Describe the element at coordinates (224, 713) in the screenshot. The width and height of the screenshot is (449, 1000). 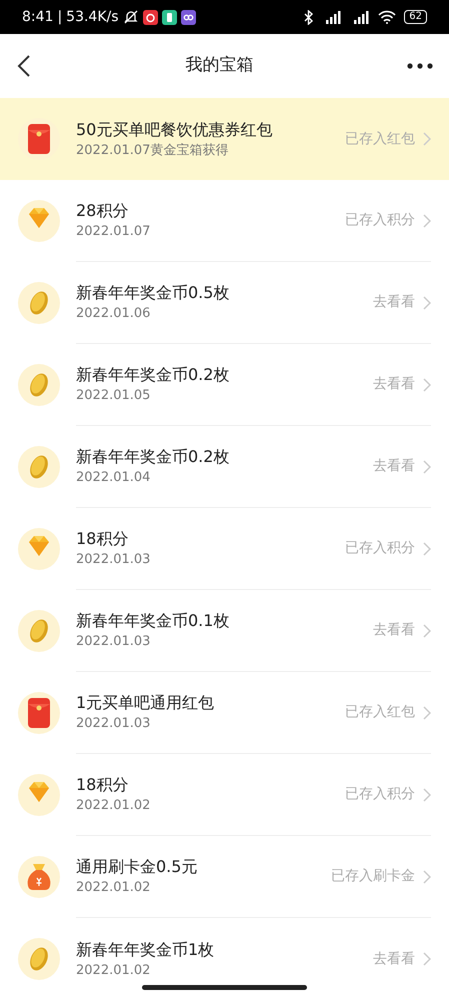
I see `list-item: 1元买单吧通用红包 2022.01.03 已存入红包` at that location.